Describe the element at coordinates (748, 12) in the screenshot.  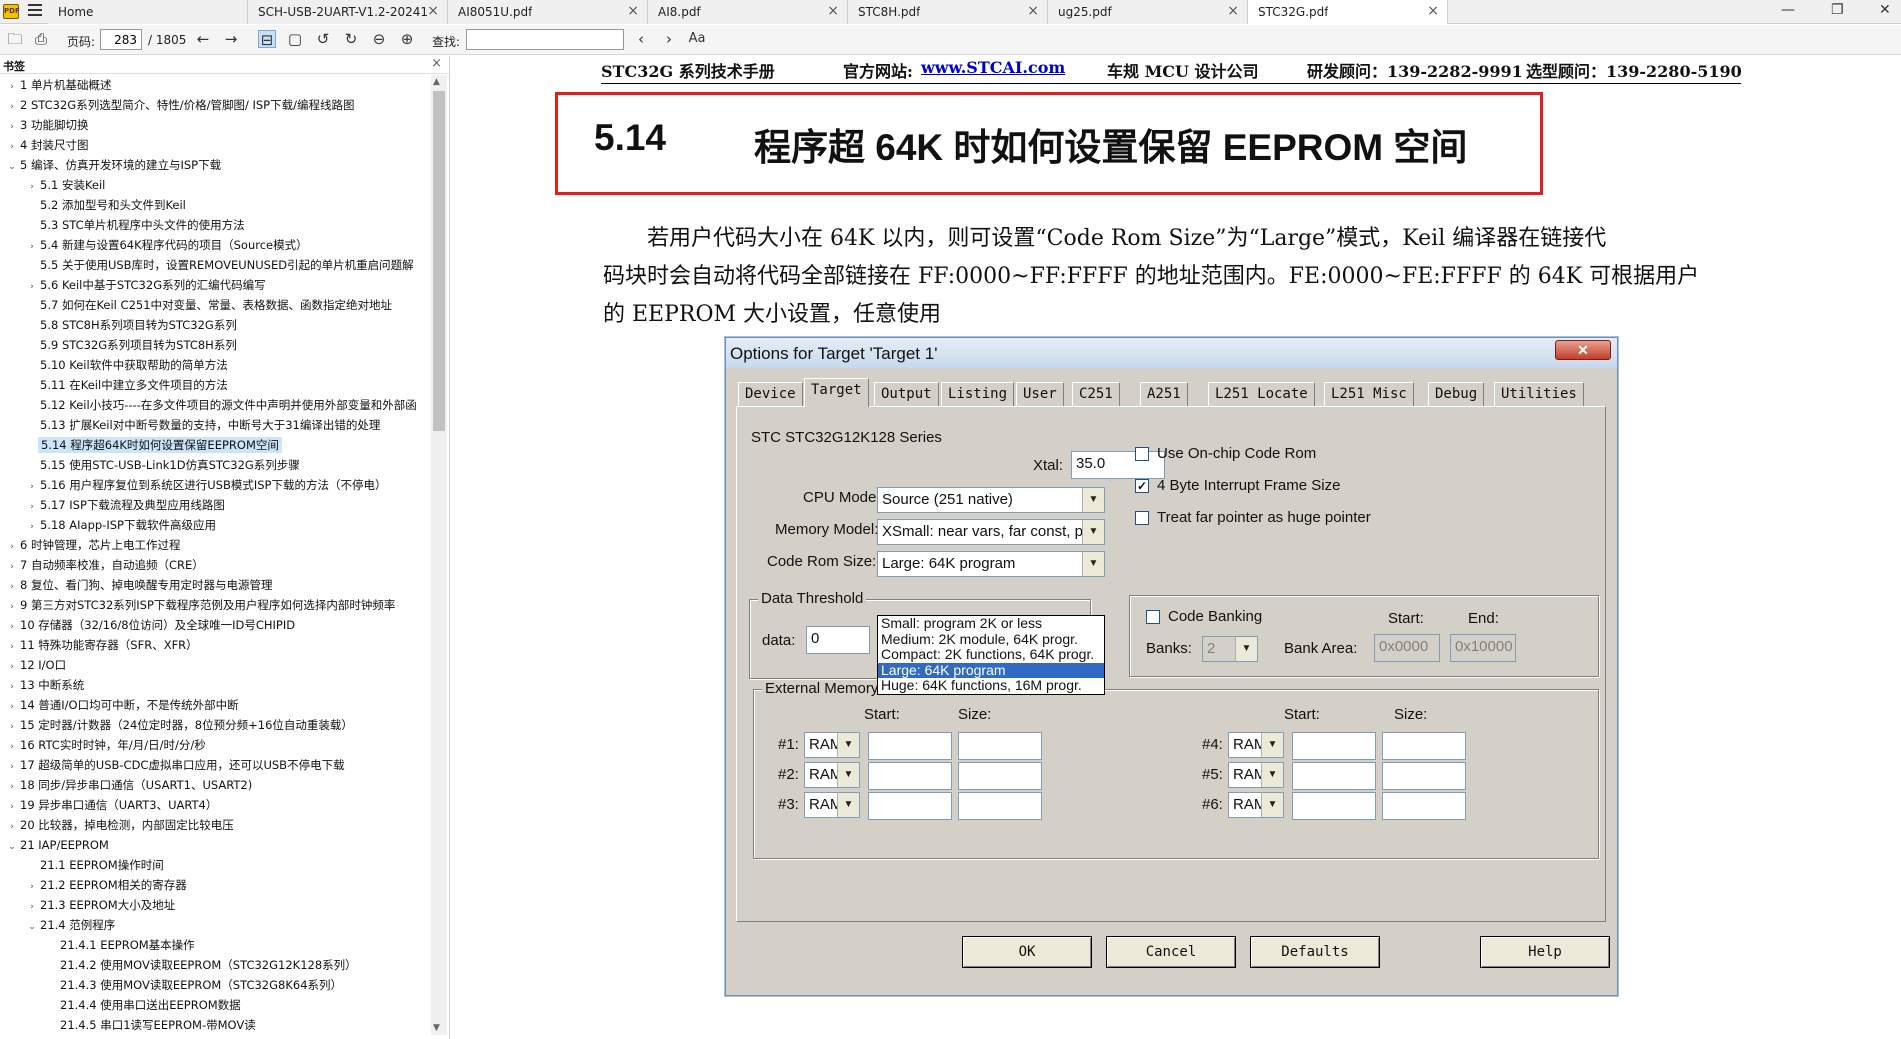
I see `tab-ai8: AI8.pdf ×` at that location.